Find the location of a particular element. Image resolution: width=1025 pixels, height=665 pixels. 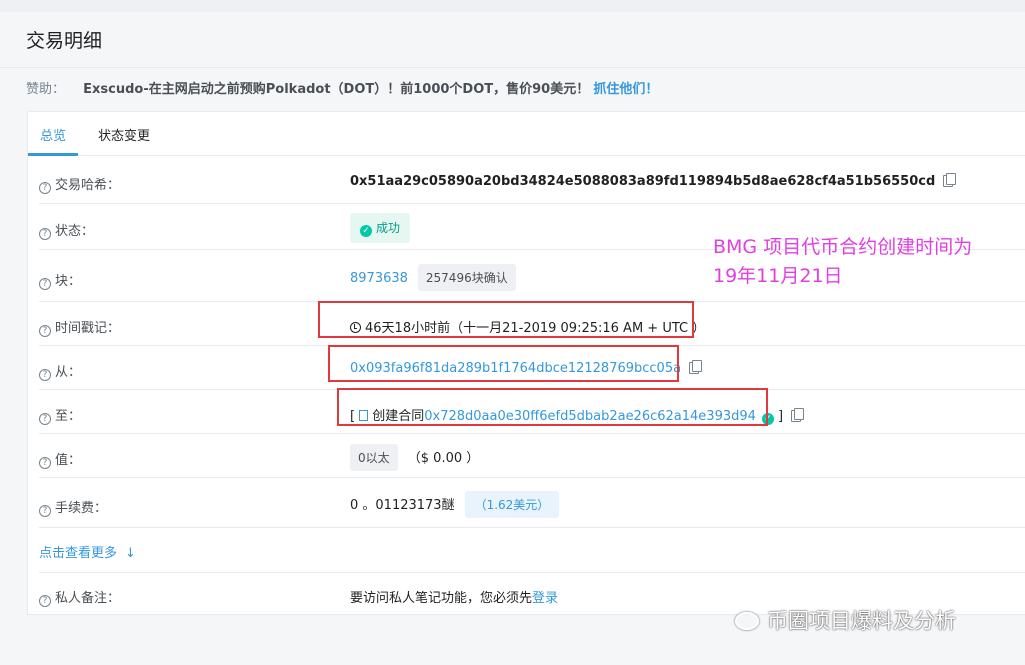

tab-bar: 总览 状态变更 is located at coordinates (526, 134).